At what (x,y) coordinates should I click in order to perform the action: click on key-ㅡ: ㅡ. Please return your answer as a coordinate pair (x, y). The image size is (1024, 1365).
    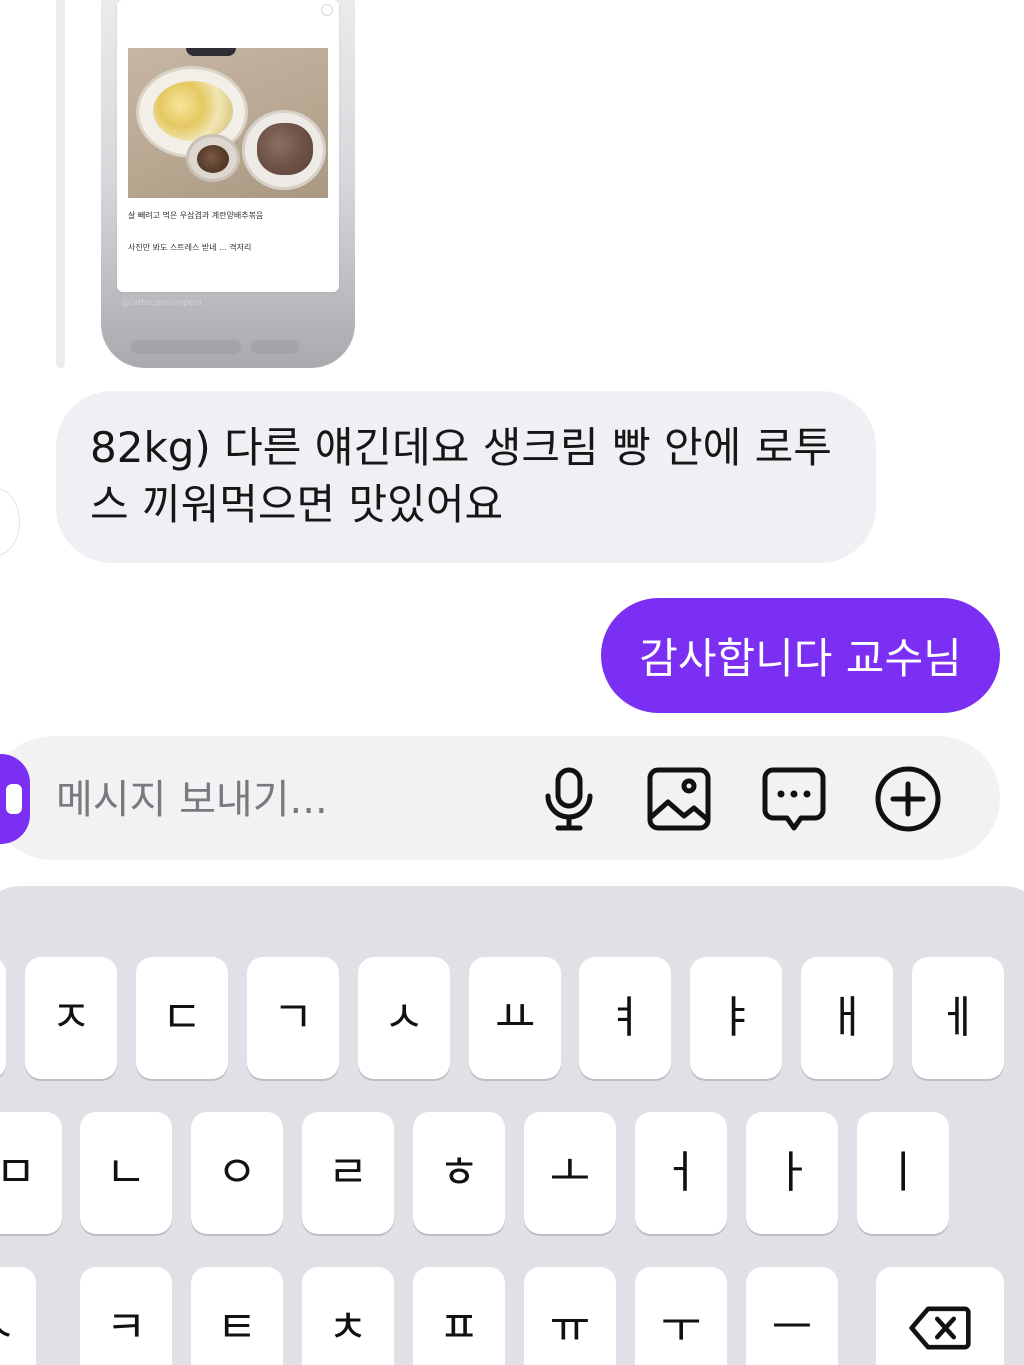
    Looking at the image, I should click on (792, 1316).